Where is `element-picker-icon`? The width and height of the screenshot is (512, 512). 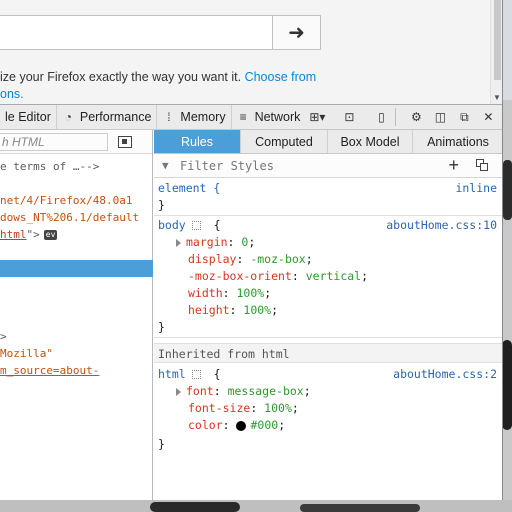 element-picker-icon is located at coordinates (125, 141).